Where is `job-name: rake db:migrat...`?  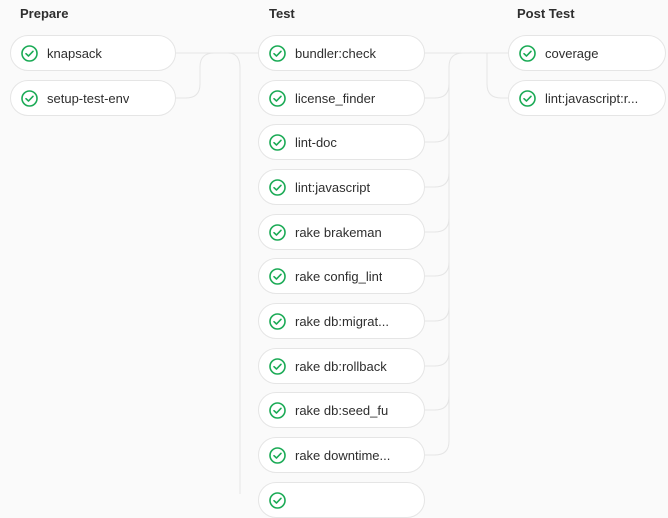 job-name: rake db:migrat... is located at coordinates (342, 321).